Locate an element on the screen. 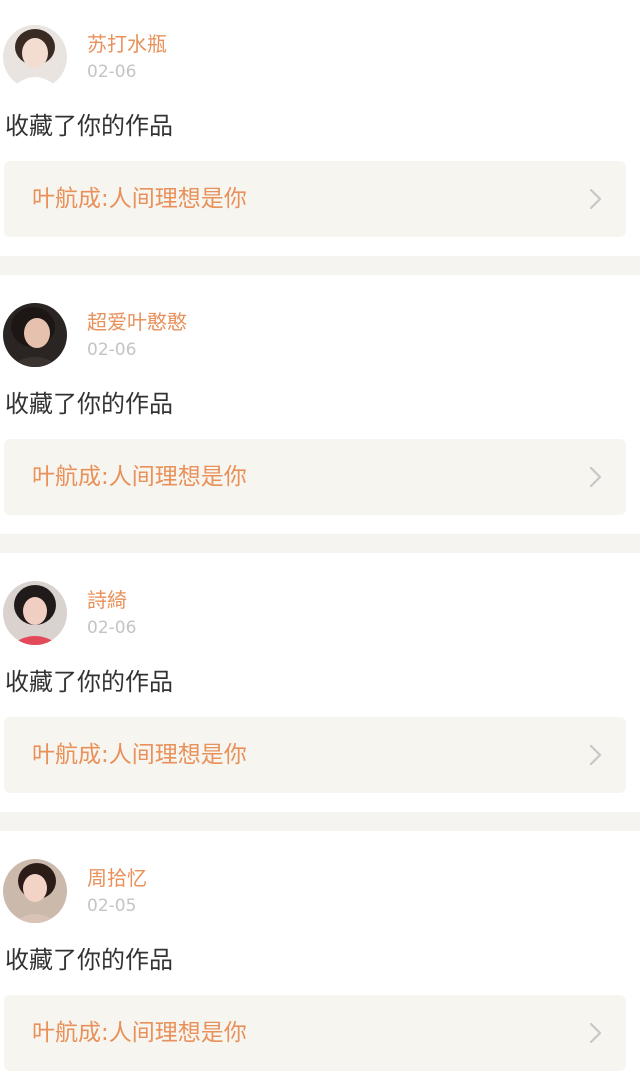  username: 周拾忆 is located at coordinates (117, 878).